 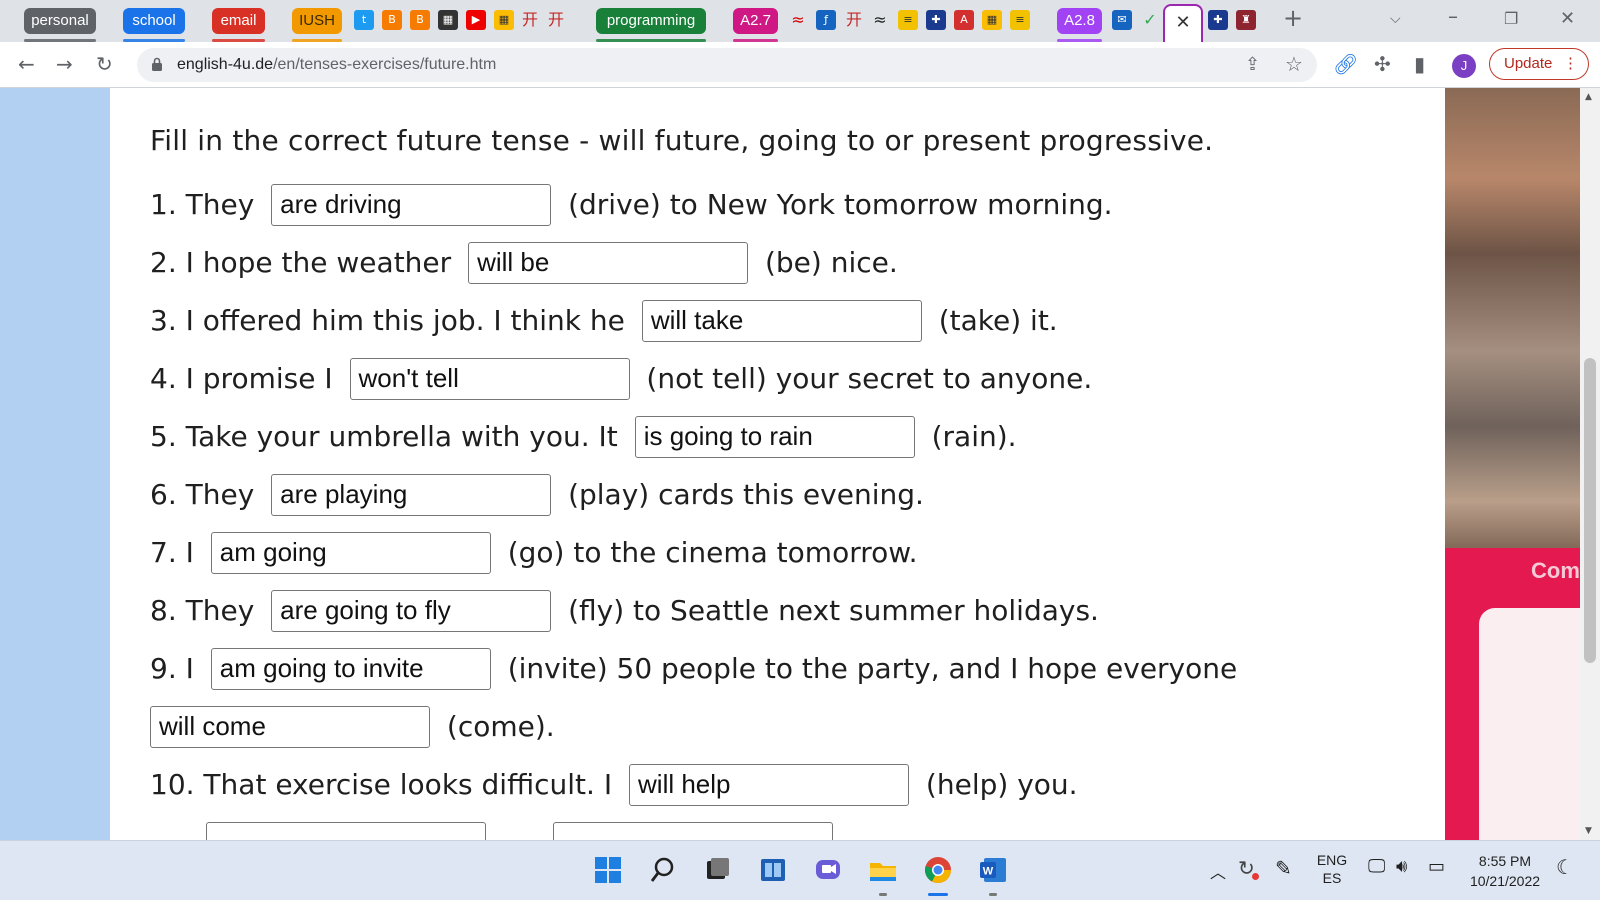 What do you see at coordinates (869, 378) in the screenshot?
I see `item-text-after: (not tell) your secret to anyone.` at bounding box center [869, 378].